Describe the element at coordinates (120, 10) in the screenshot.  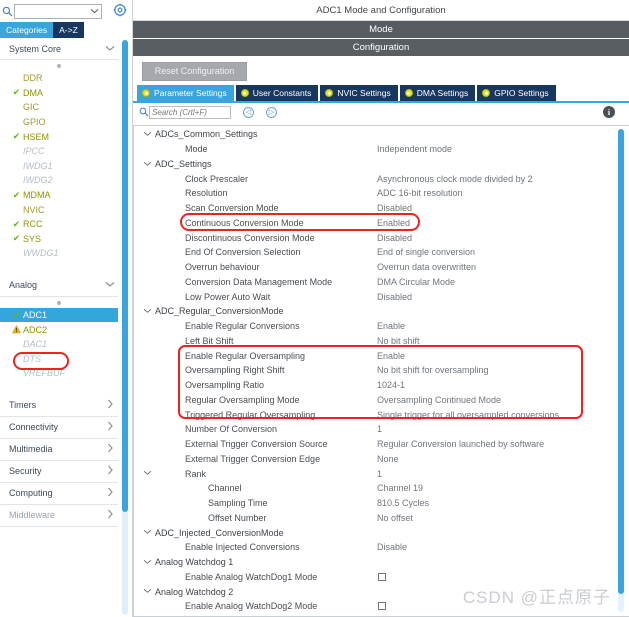
I see `gear-icon` at that location.